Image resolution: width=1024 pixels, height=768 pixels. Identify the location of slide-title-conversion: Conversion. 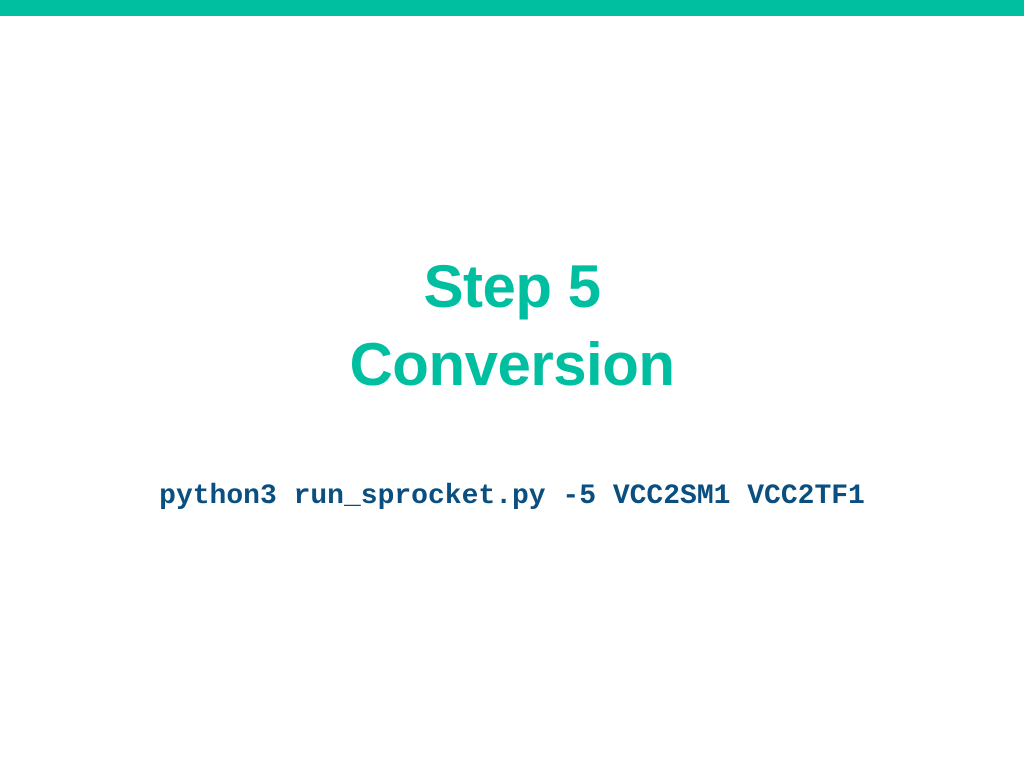
(512, 364).